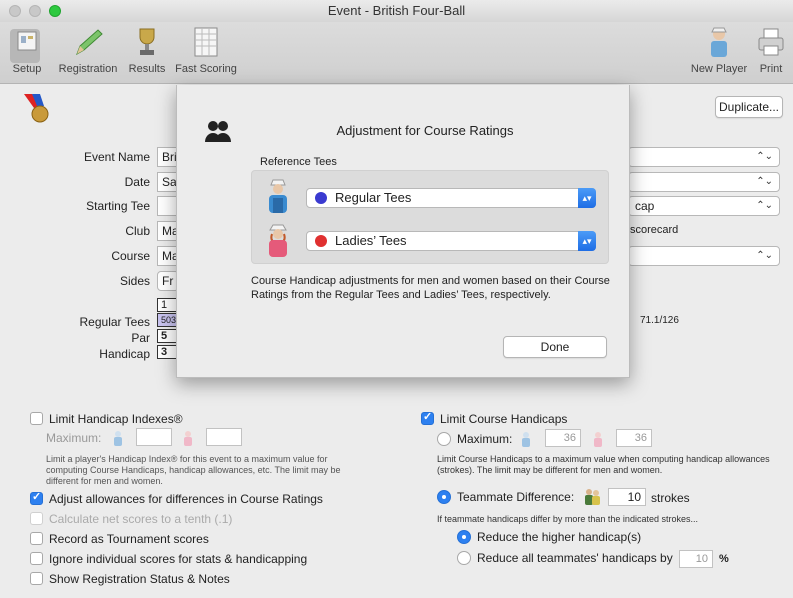 Image resolution: width=793 pixels, height=598 pixels. What do you see at coordinates (130, 256) in the screenshot?
I see `course-label: Course` at bounding box center [130, 256].